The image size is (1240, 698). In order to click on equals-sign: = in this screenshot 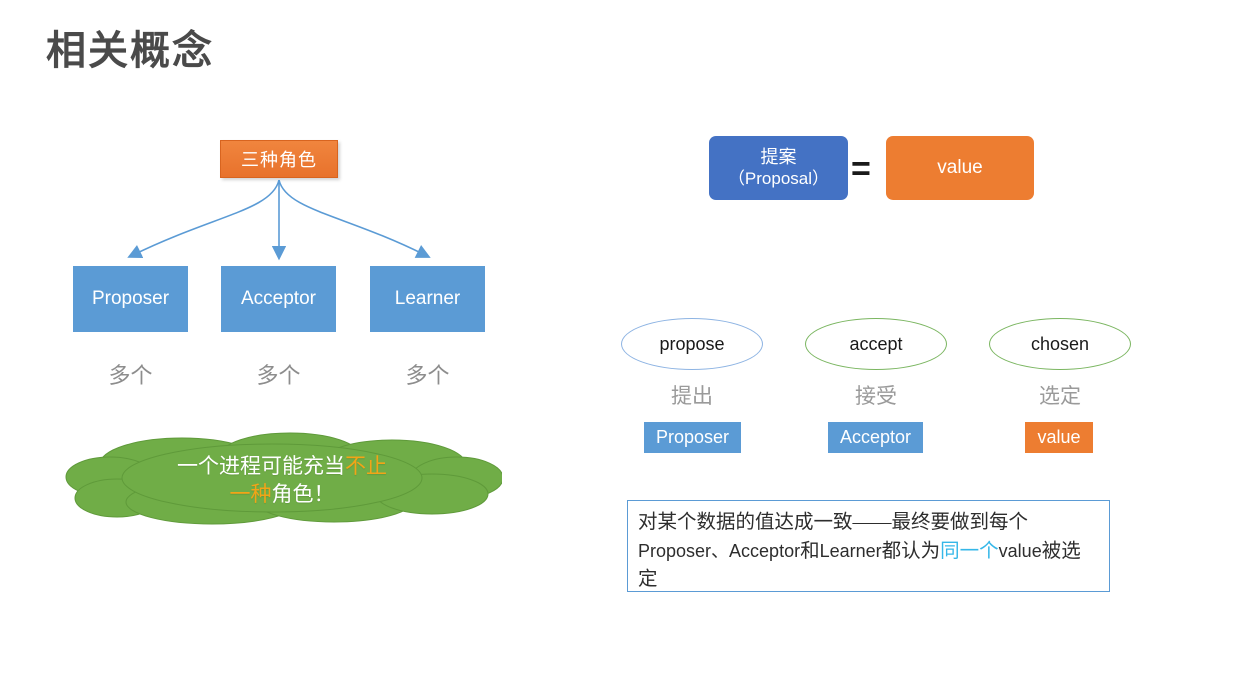, I will do `click(861, 169)`.